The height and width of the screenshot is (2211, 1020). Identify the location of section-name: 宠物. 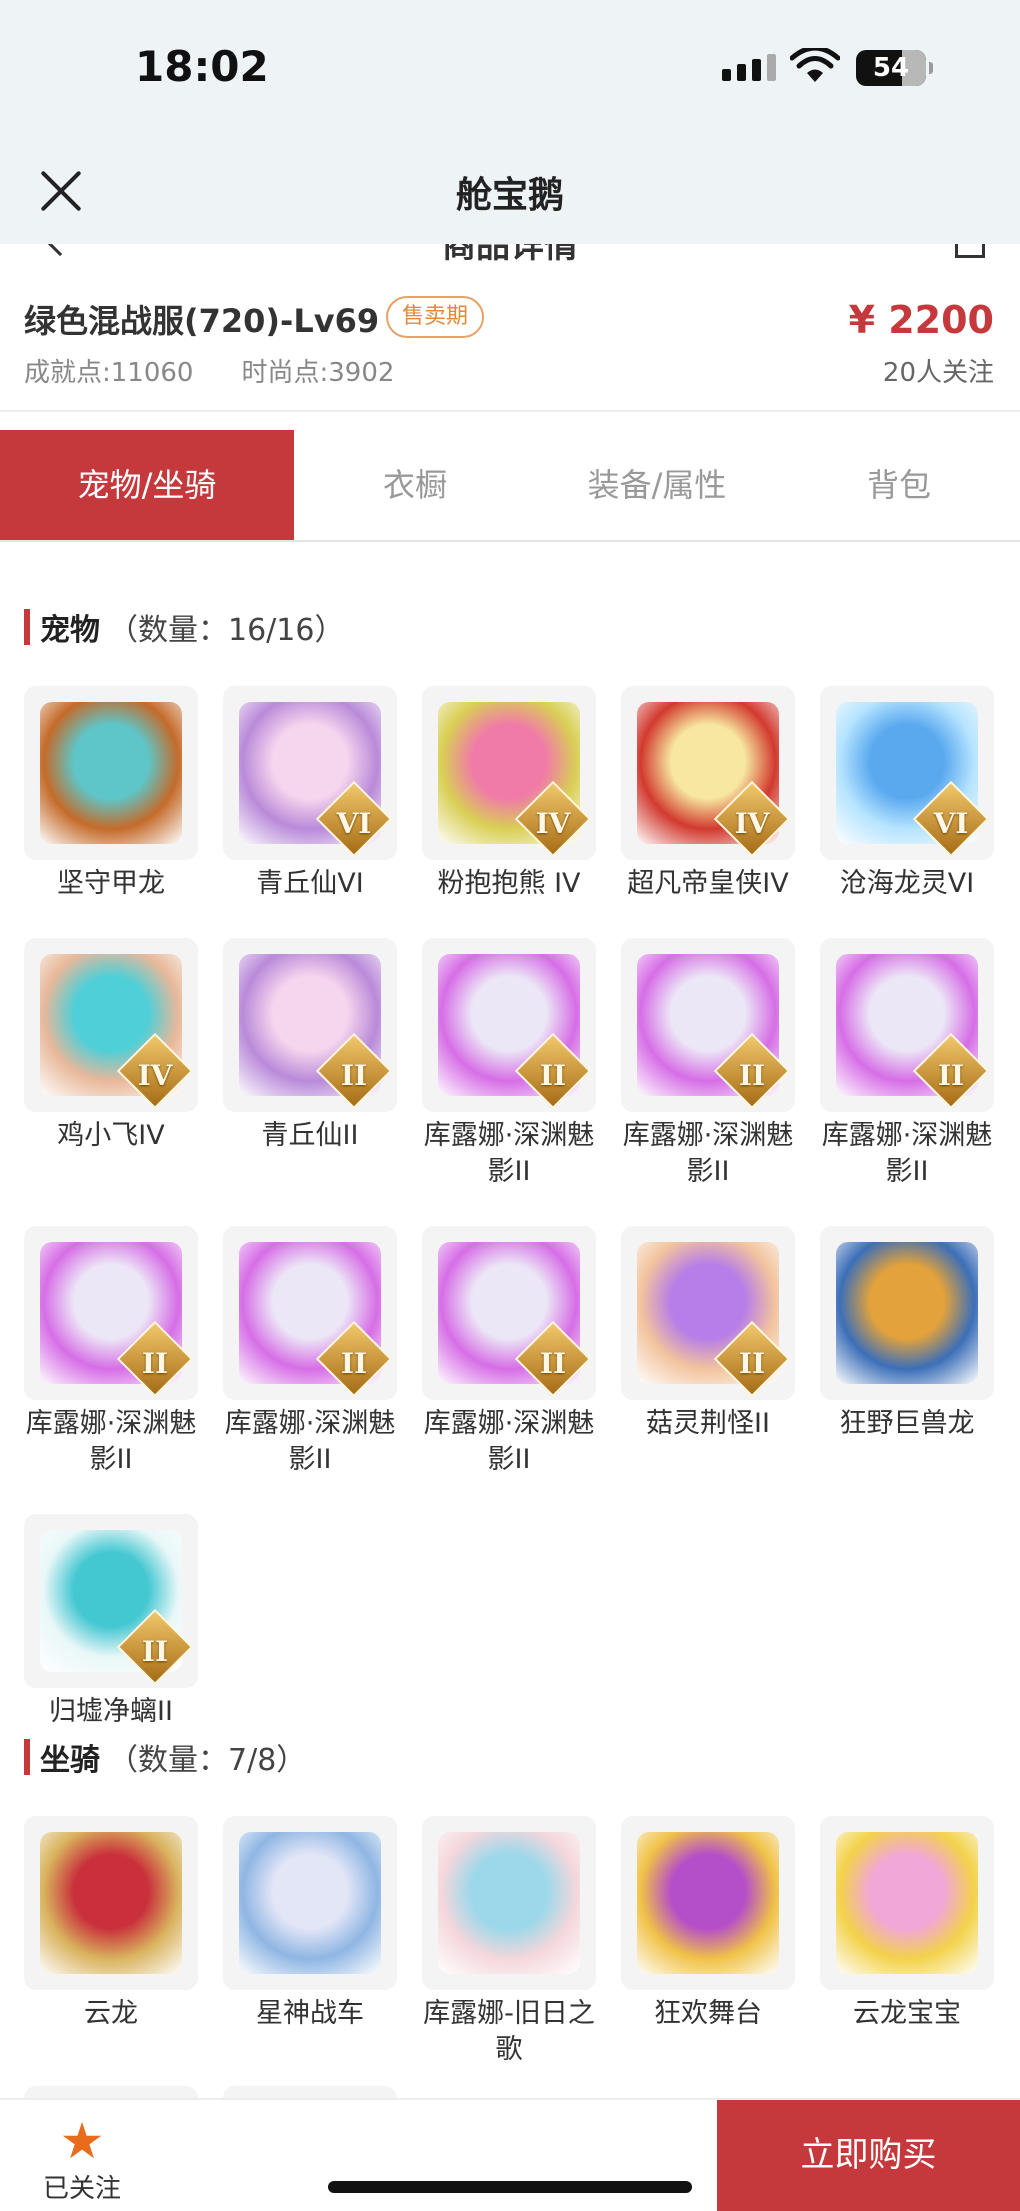
(70, 630).